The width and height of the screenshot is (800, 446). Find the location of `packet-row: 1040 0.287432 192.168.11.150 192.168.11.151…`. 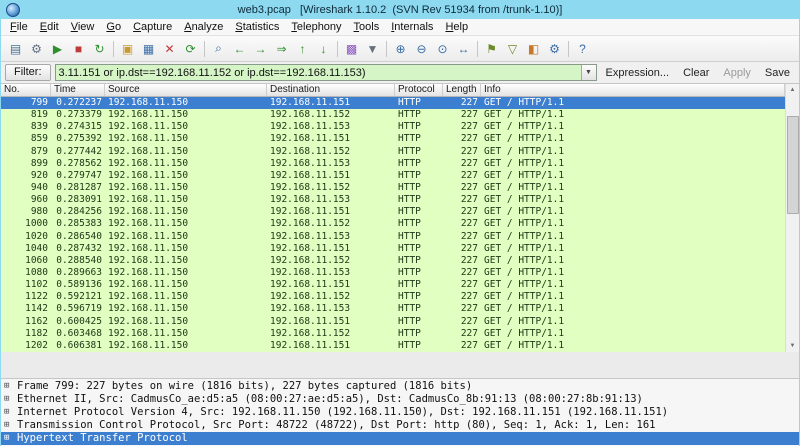

packet-row: 1040 0.287432 192.168.11.150 192.168.11.151… is located at coordinates (393, 248).